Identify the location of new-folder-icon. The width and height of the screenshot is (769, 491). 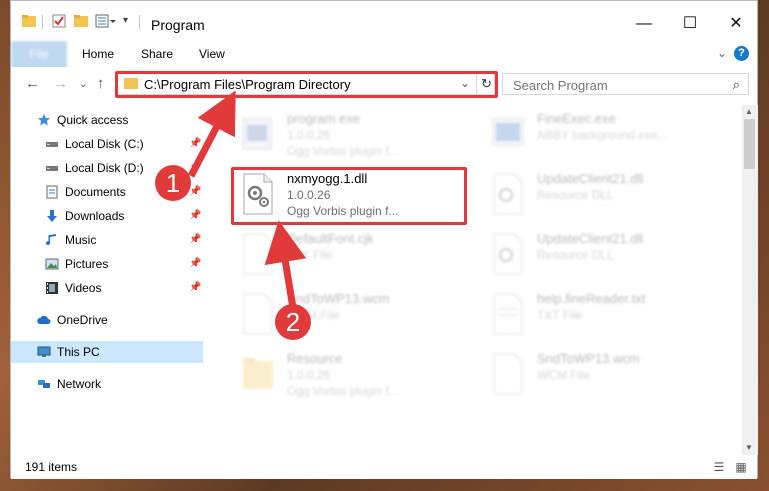
(81, 21).